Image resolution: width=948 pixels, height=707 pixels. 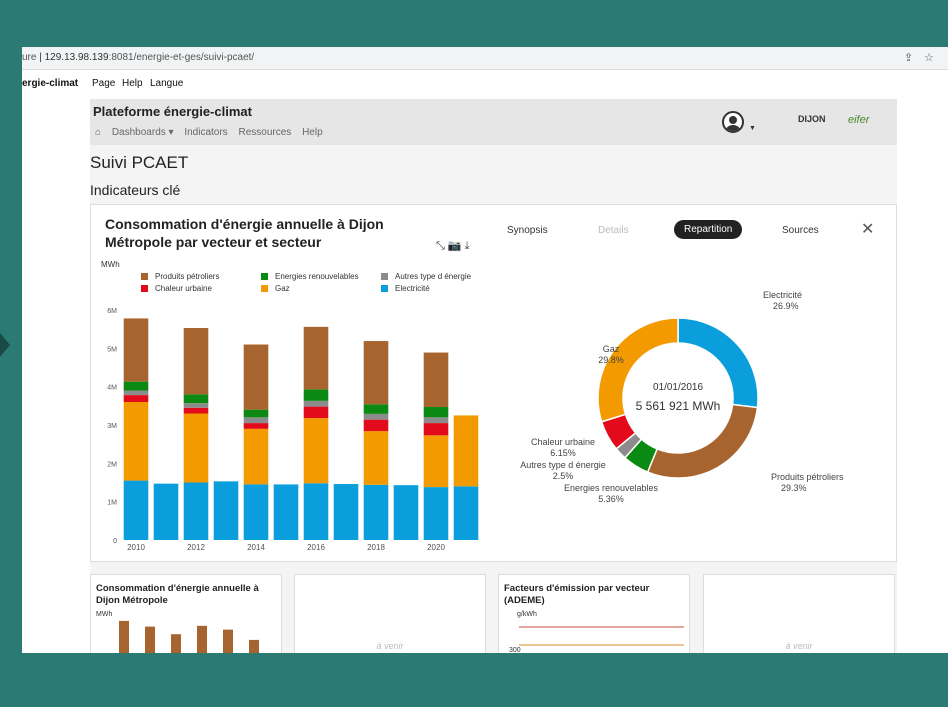 I want to click on camera-icon: 📷, so click(x=455, y=246).